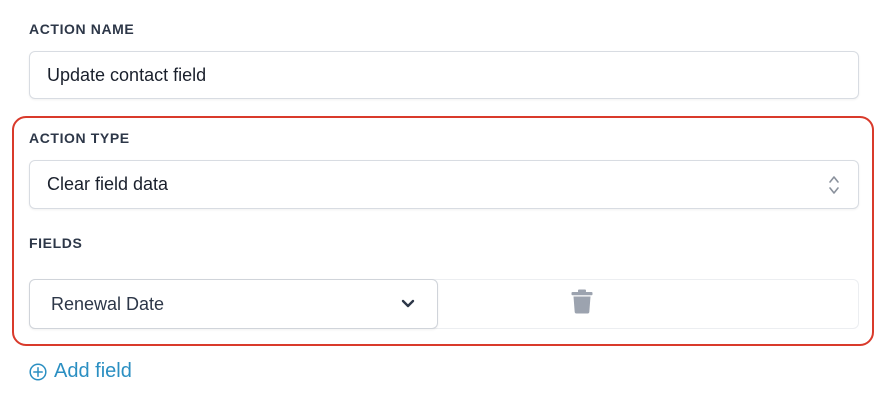 The image size is (895, 401). I want to click on action-name-label: ACTION NAME, so click(82, 29).